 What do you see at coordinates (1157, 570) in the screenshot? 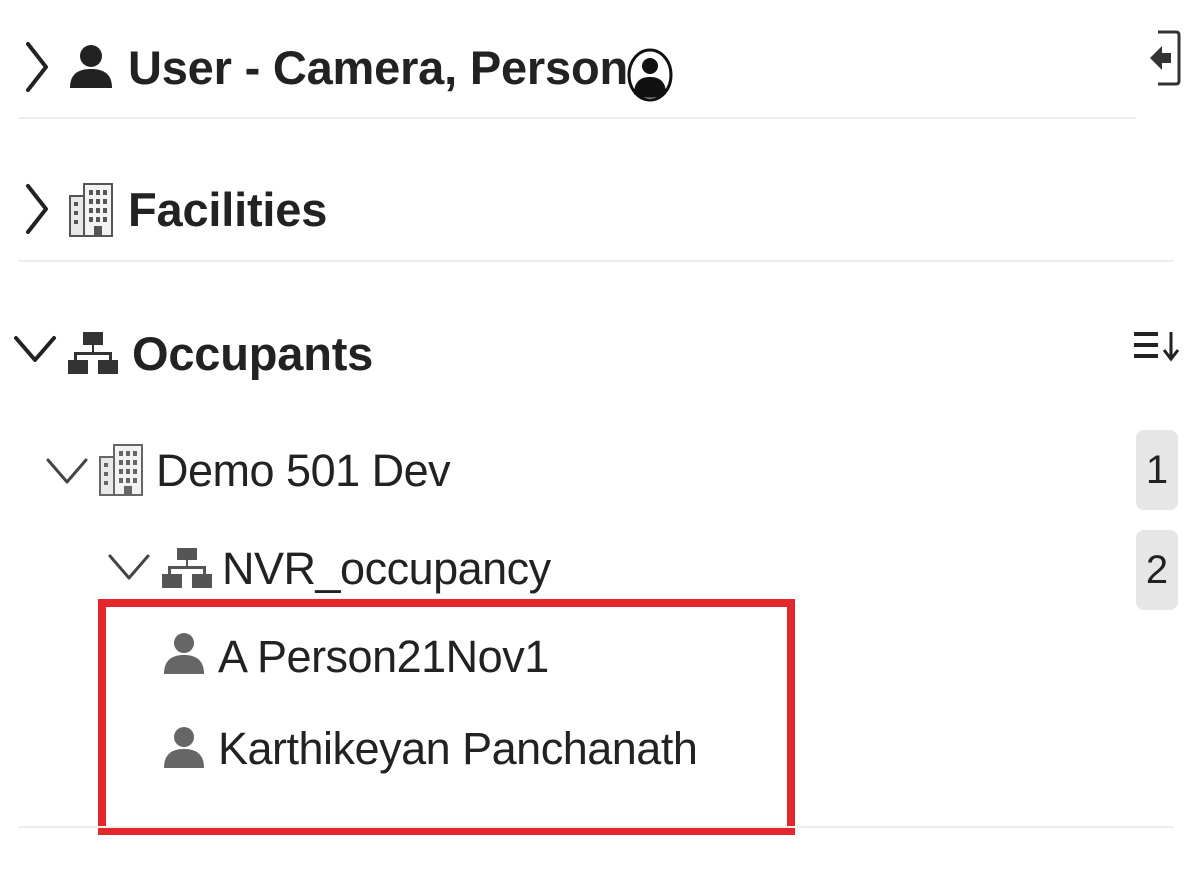
I see `count-badge: 2` at bounding box center [1157, 570].